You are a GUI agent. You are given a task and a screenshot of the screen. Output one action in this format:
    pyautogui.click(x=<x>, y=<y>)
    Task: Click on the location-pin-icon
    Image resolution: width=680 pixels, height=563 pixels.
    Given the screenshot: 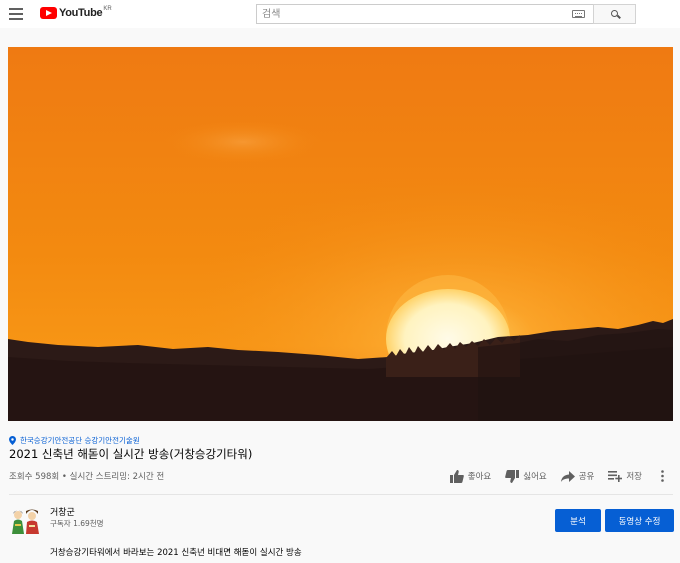 What is the action you would take?
    pyautogui.click(x=12, y=440)
    